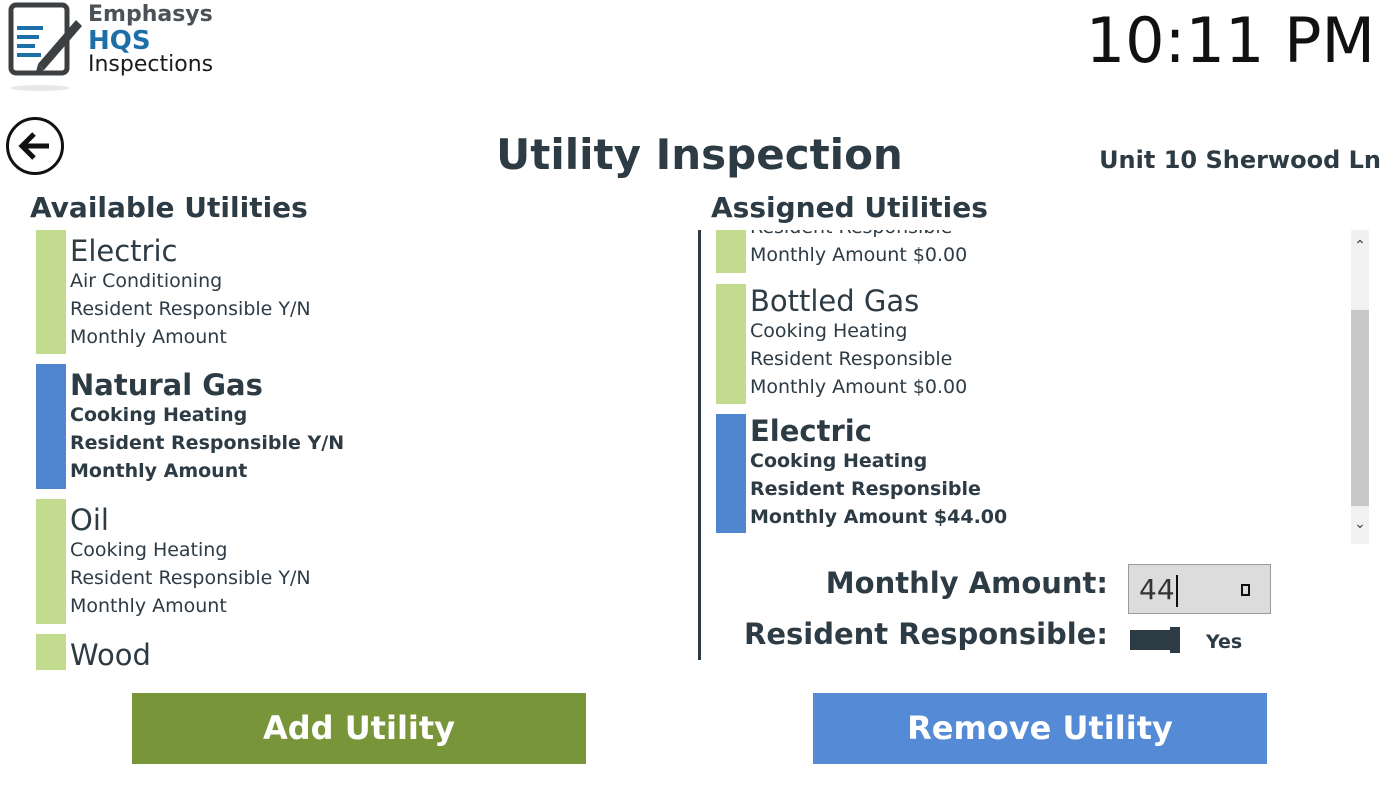  I want to click on item-amount: Monthly Amount $44.00, so click(879, 517).